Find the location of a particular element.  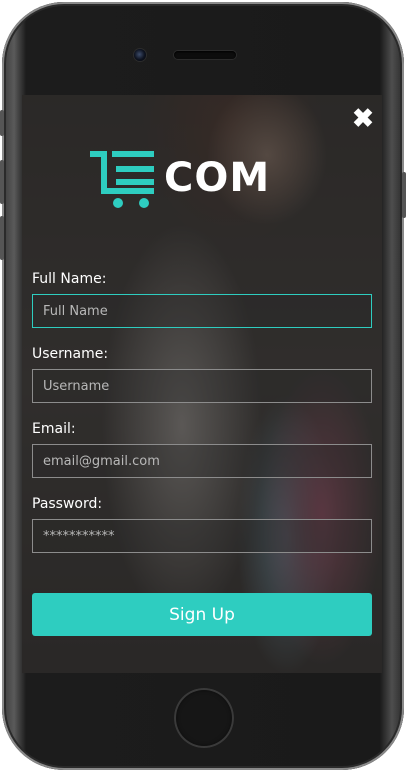

password-label: Password: is located at coordinates (67, 504).